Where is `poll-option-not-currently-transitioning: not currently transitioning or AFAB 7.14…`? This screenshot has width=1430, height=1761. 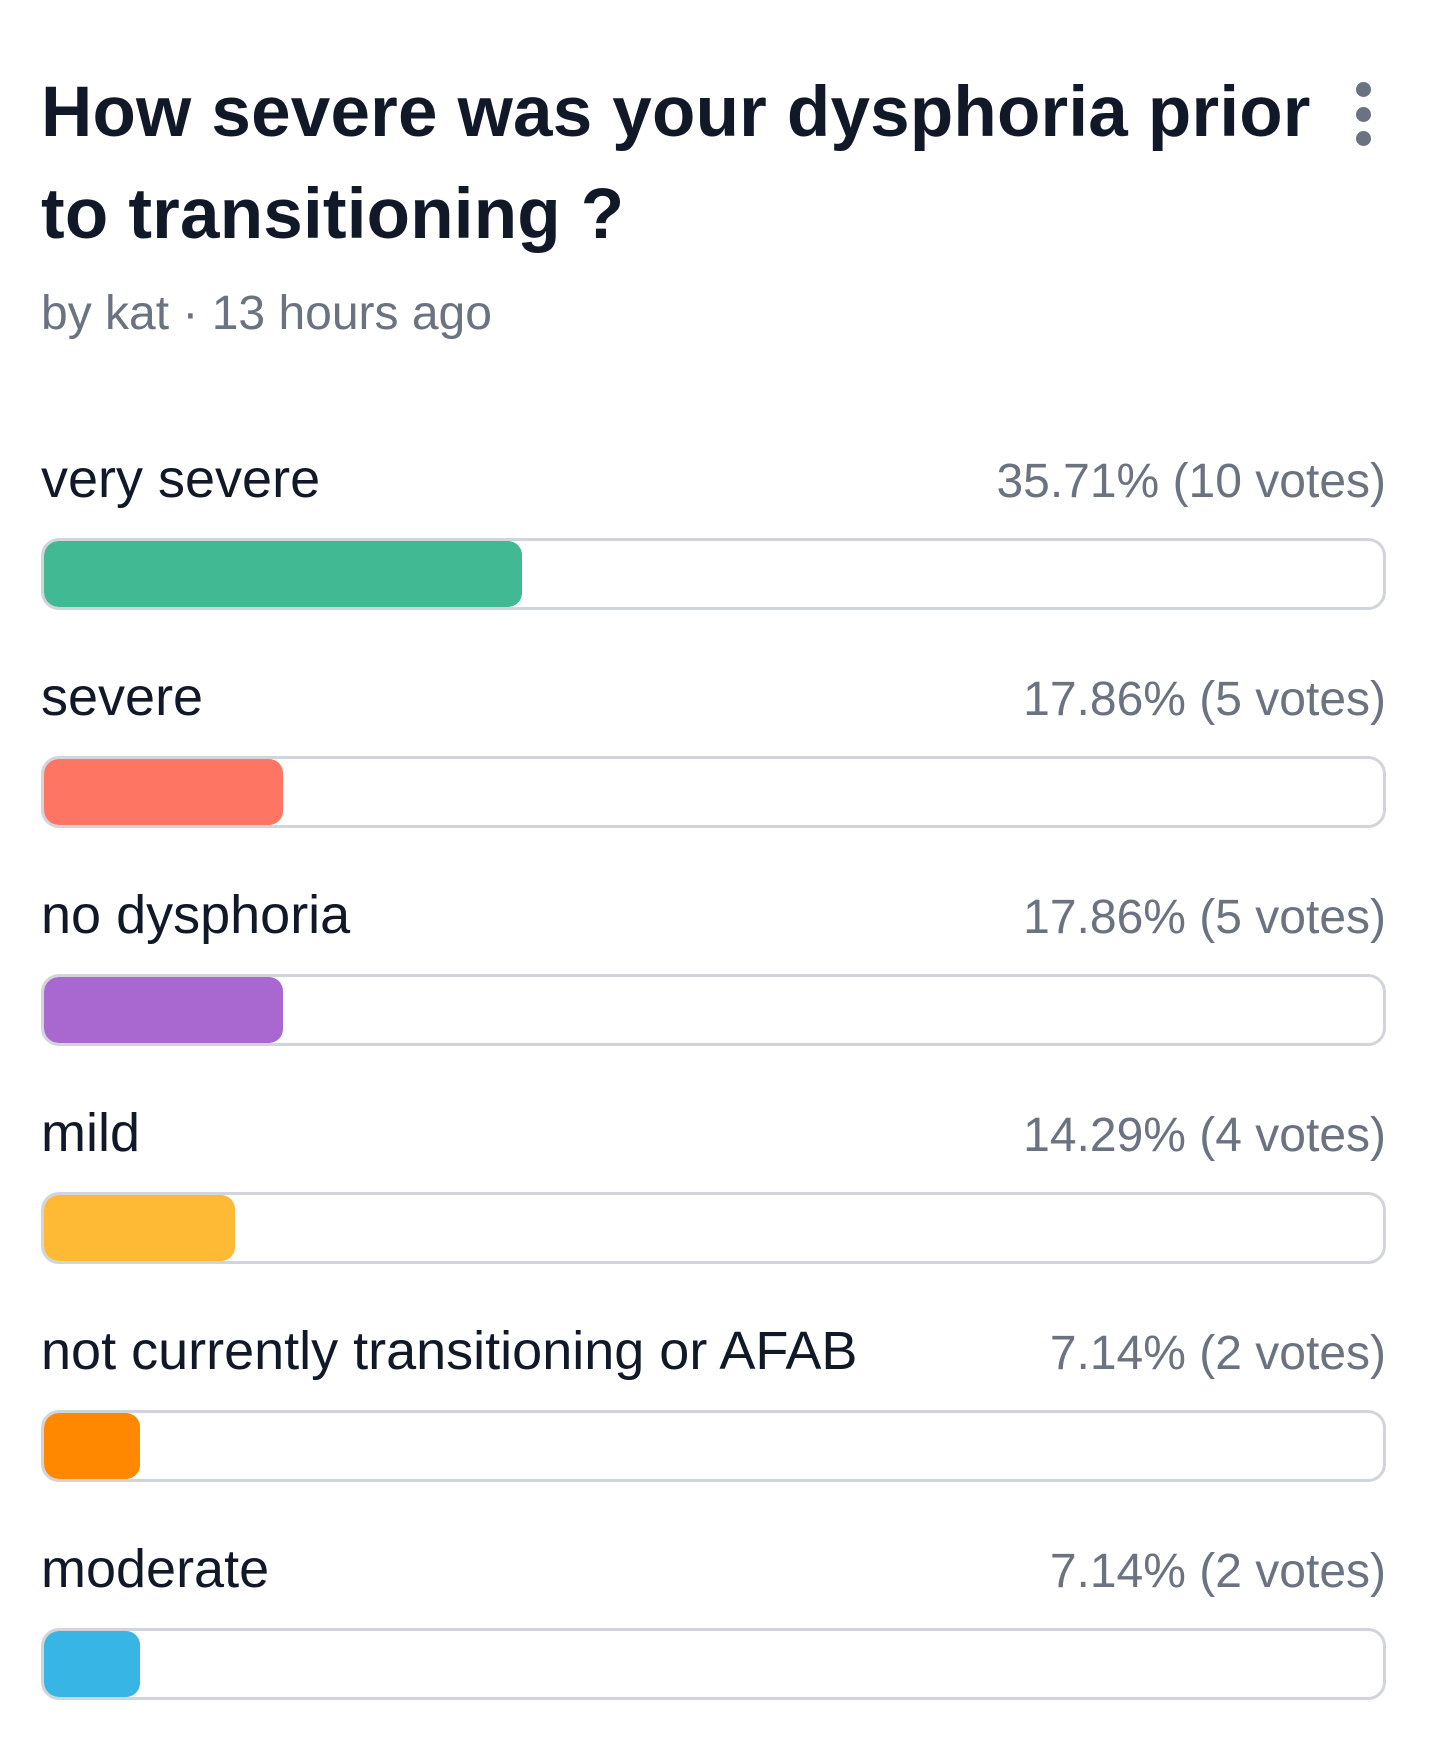
poll-option-not-currently-transitioning: not currently transitioning or AFAB 7.14… is located at coordinates (713, 1425).